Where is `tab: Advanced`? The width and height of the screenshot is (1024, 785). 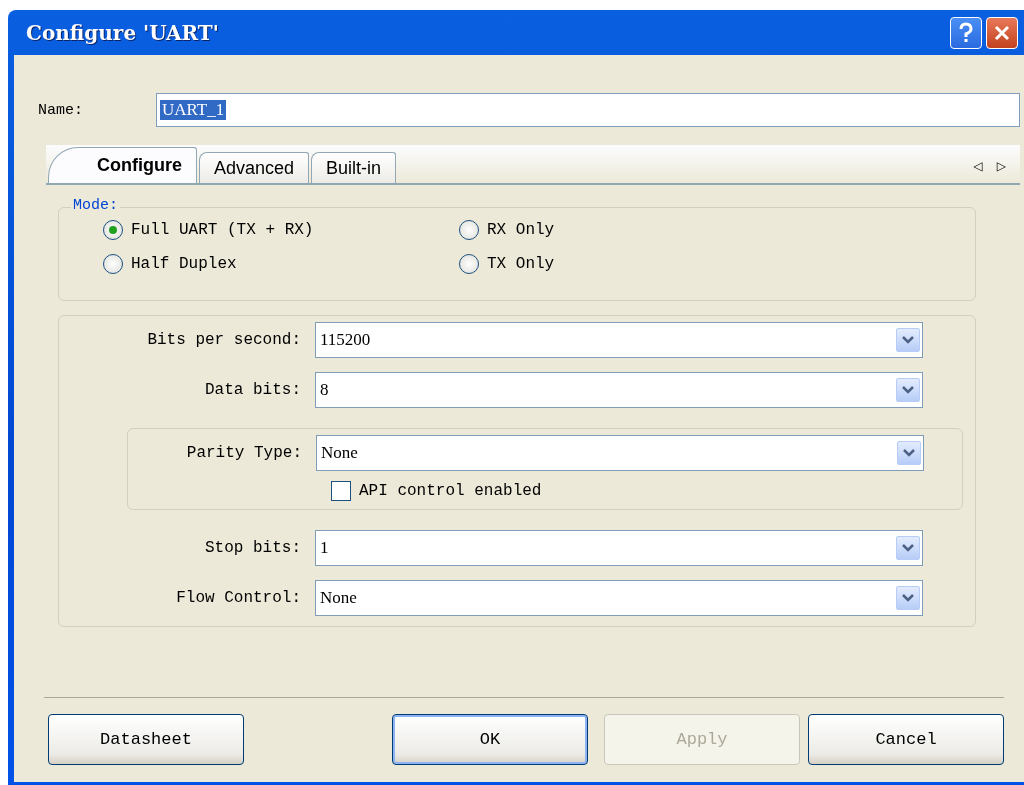
tab: Advanced is located at coordinates (254, 167).